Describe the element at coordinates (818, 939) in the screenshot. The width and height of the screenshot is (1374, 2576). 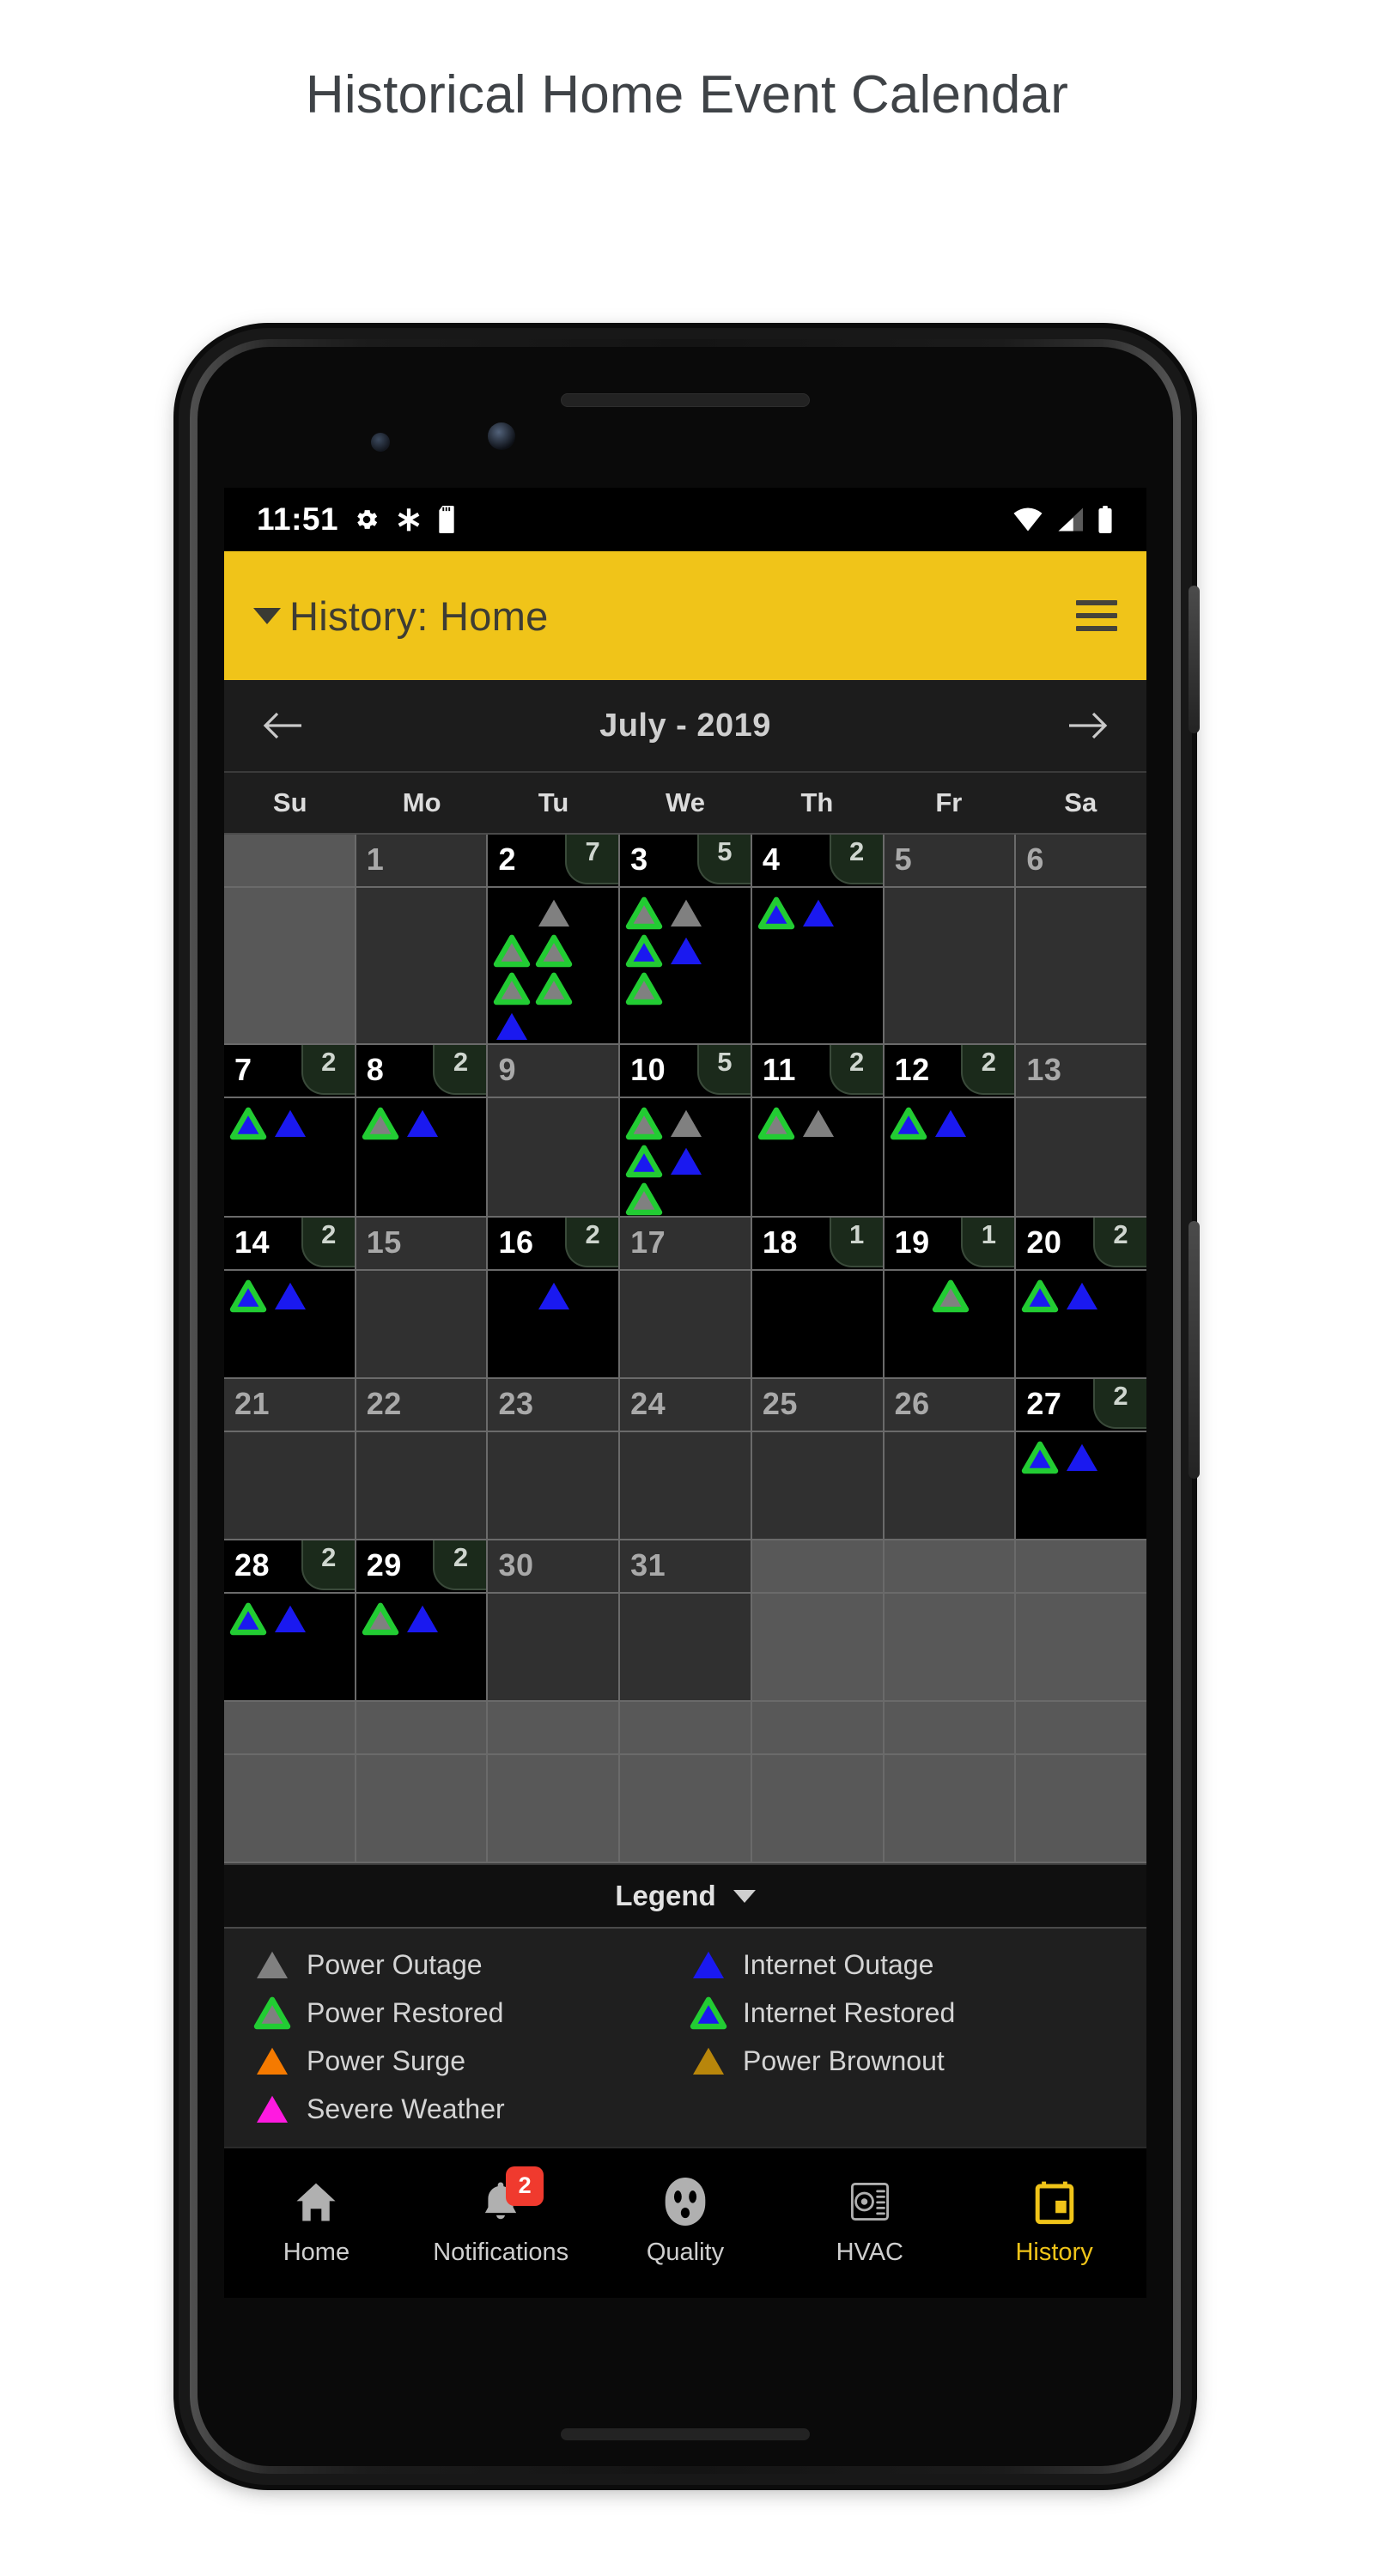
I see `calendar-day-4: 42` at that location.